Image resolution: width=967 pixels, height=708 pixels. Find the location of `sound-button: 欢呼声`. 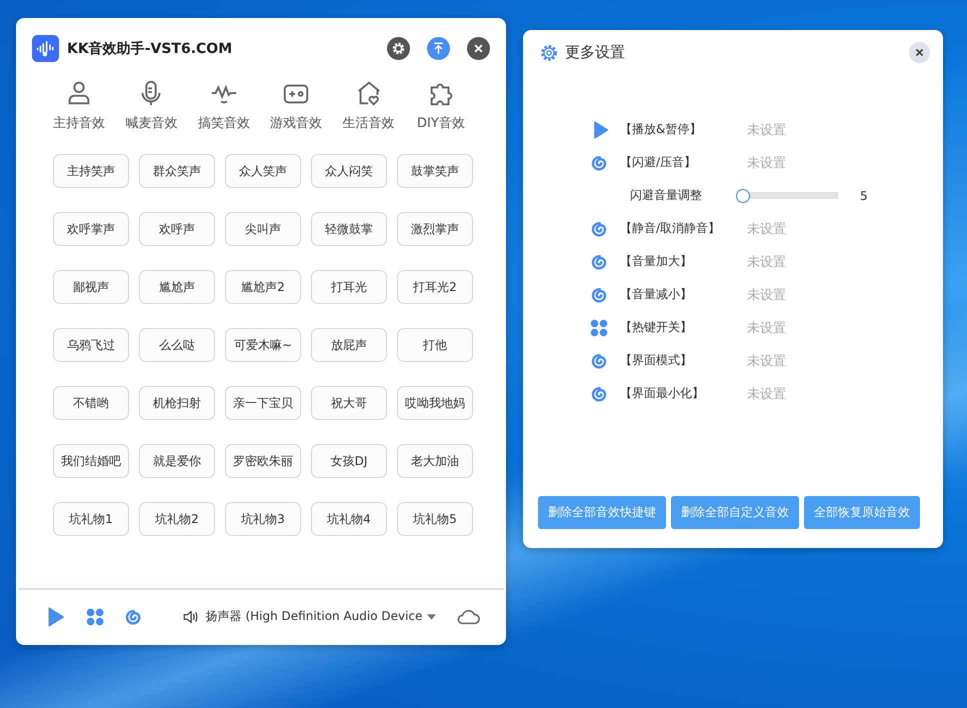

sound-button: 欢呼声 is located at coordinates (177, 229).